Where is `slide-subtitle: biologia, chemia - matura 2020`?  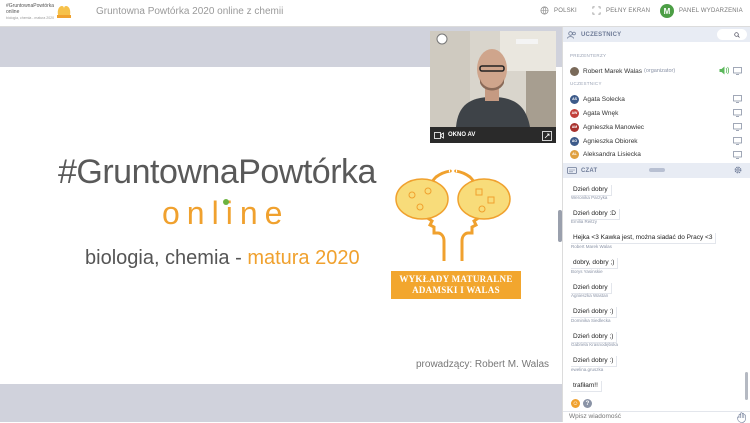
slide-subtitle: biologia, chemia - matura 2020 is located at coordinates (222, 258).